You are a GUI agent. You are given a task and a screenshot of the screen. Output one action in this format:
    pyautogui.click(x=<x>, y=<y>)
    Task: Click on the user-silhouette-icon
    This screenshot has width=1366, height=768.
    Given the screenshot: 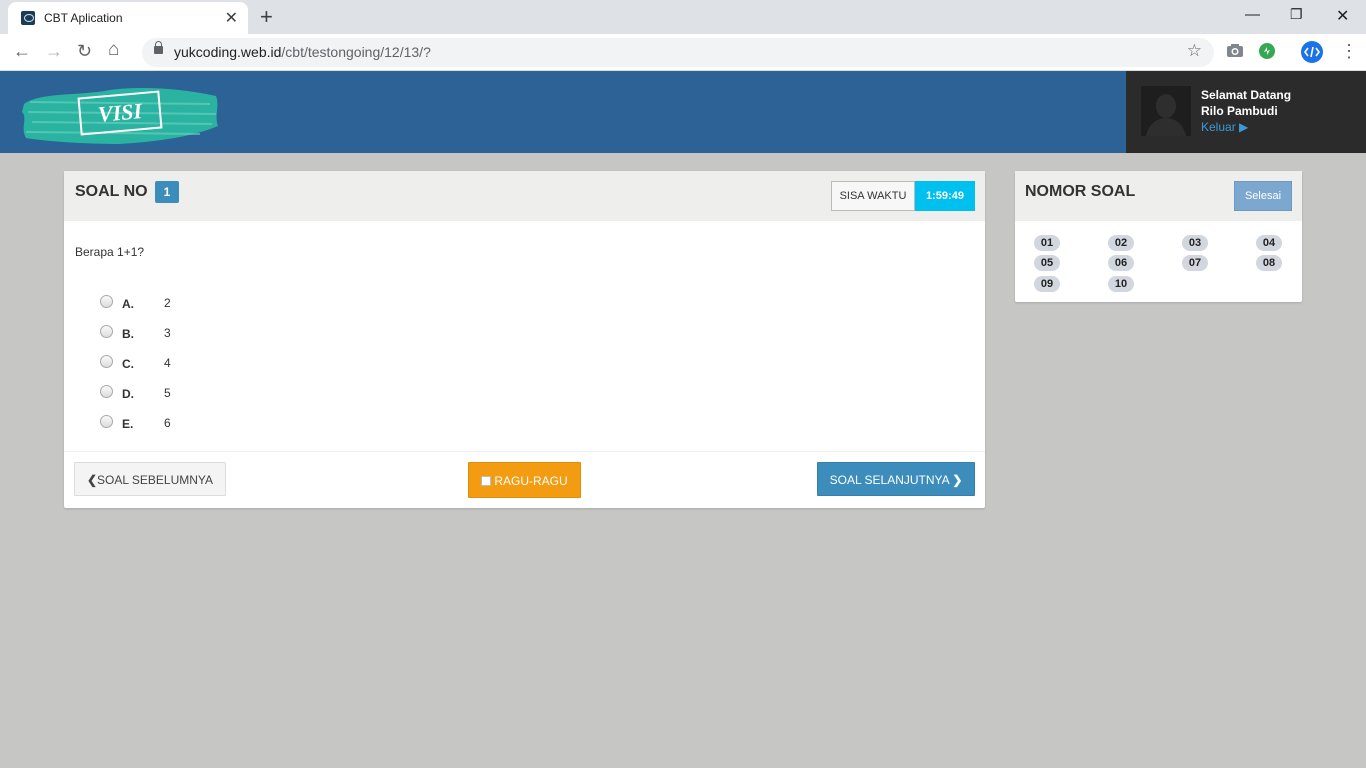 What is the action you would take?
    pyautogui.click(x=1166, y=115)
    